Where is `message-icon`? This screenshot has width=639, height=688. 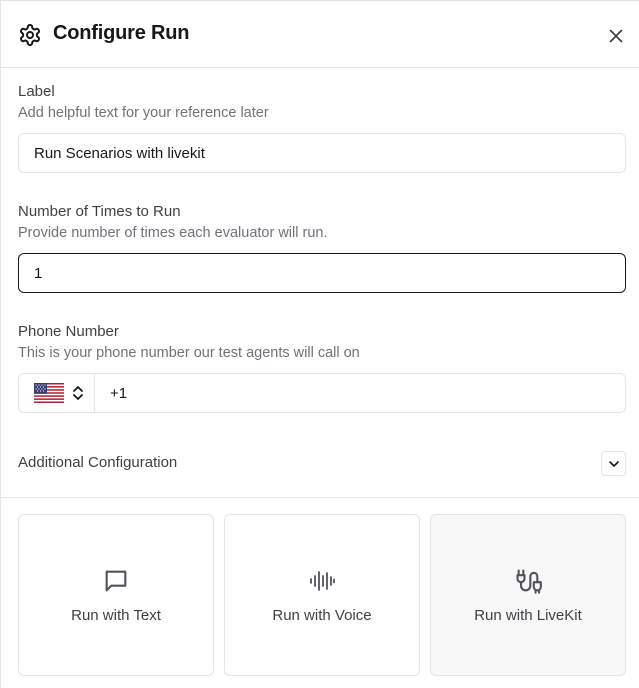
message-icon is located at coordinates (116, 581).